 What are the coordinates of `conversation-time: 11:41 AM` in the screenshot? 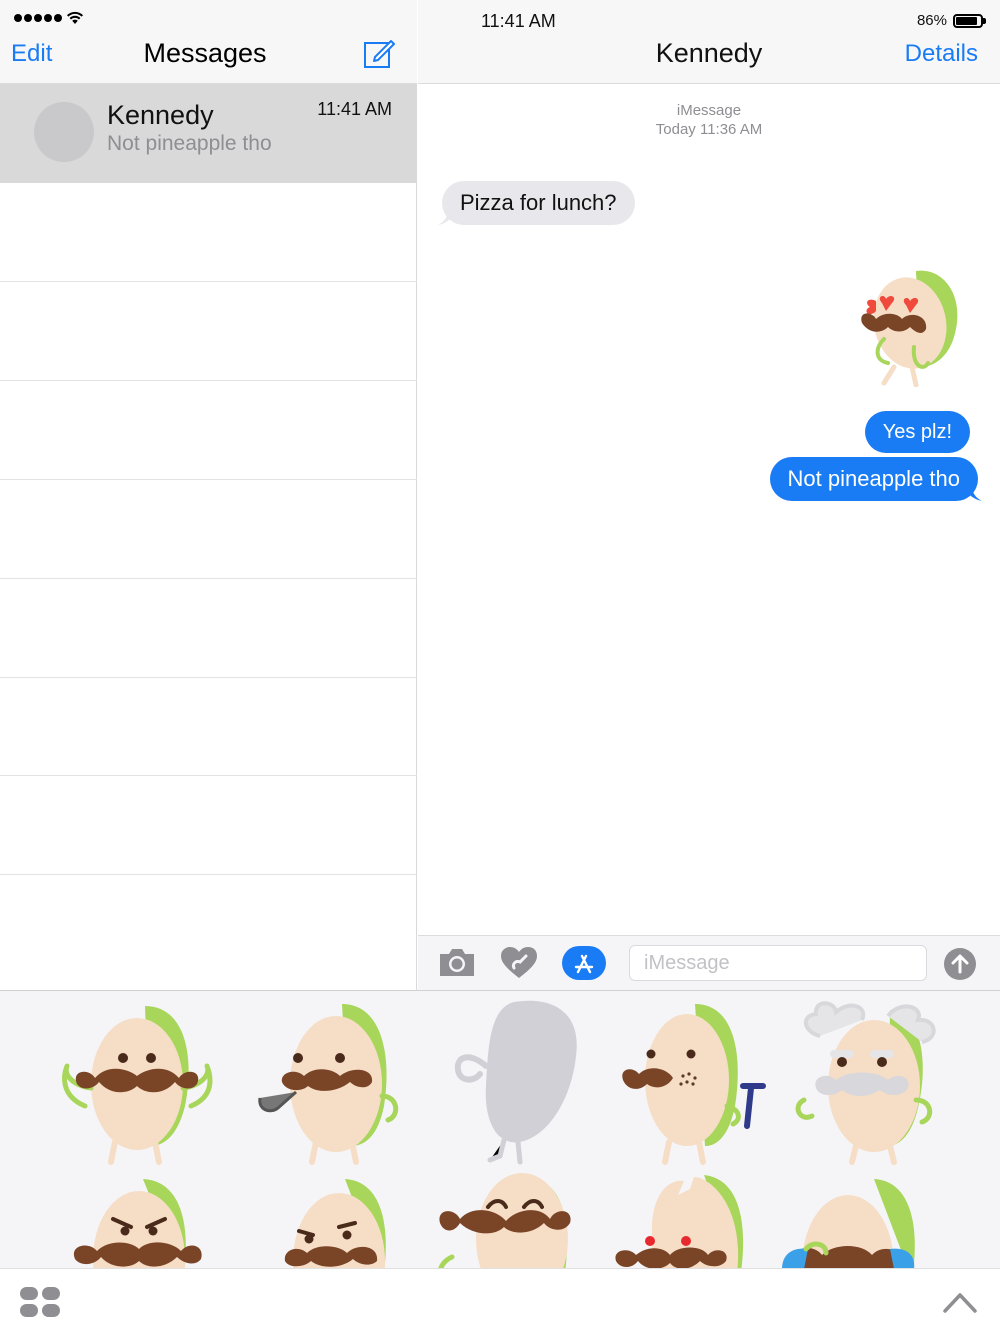 It's located at (354, 109).